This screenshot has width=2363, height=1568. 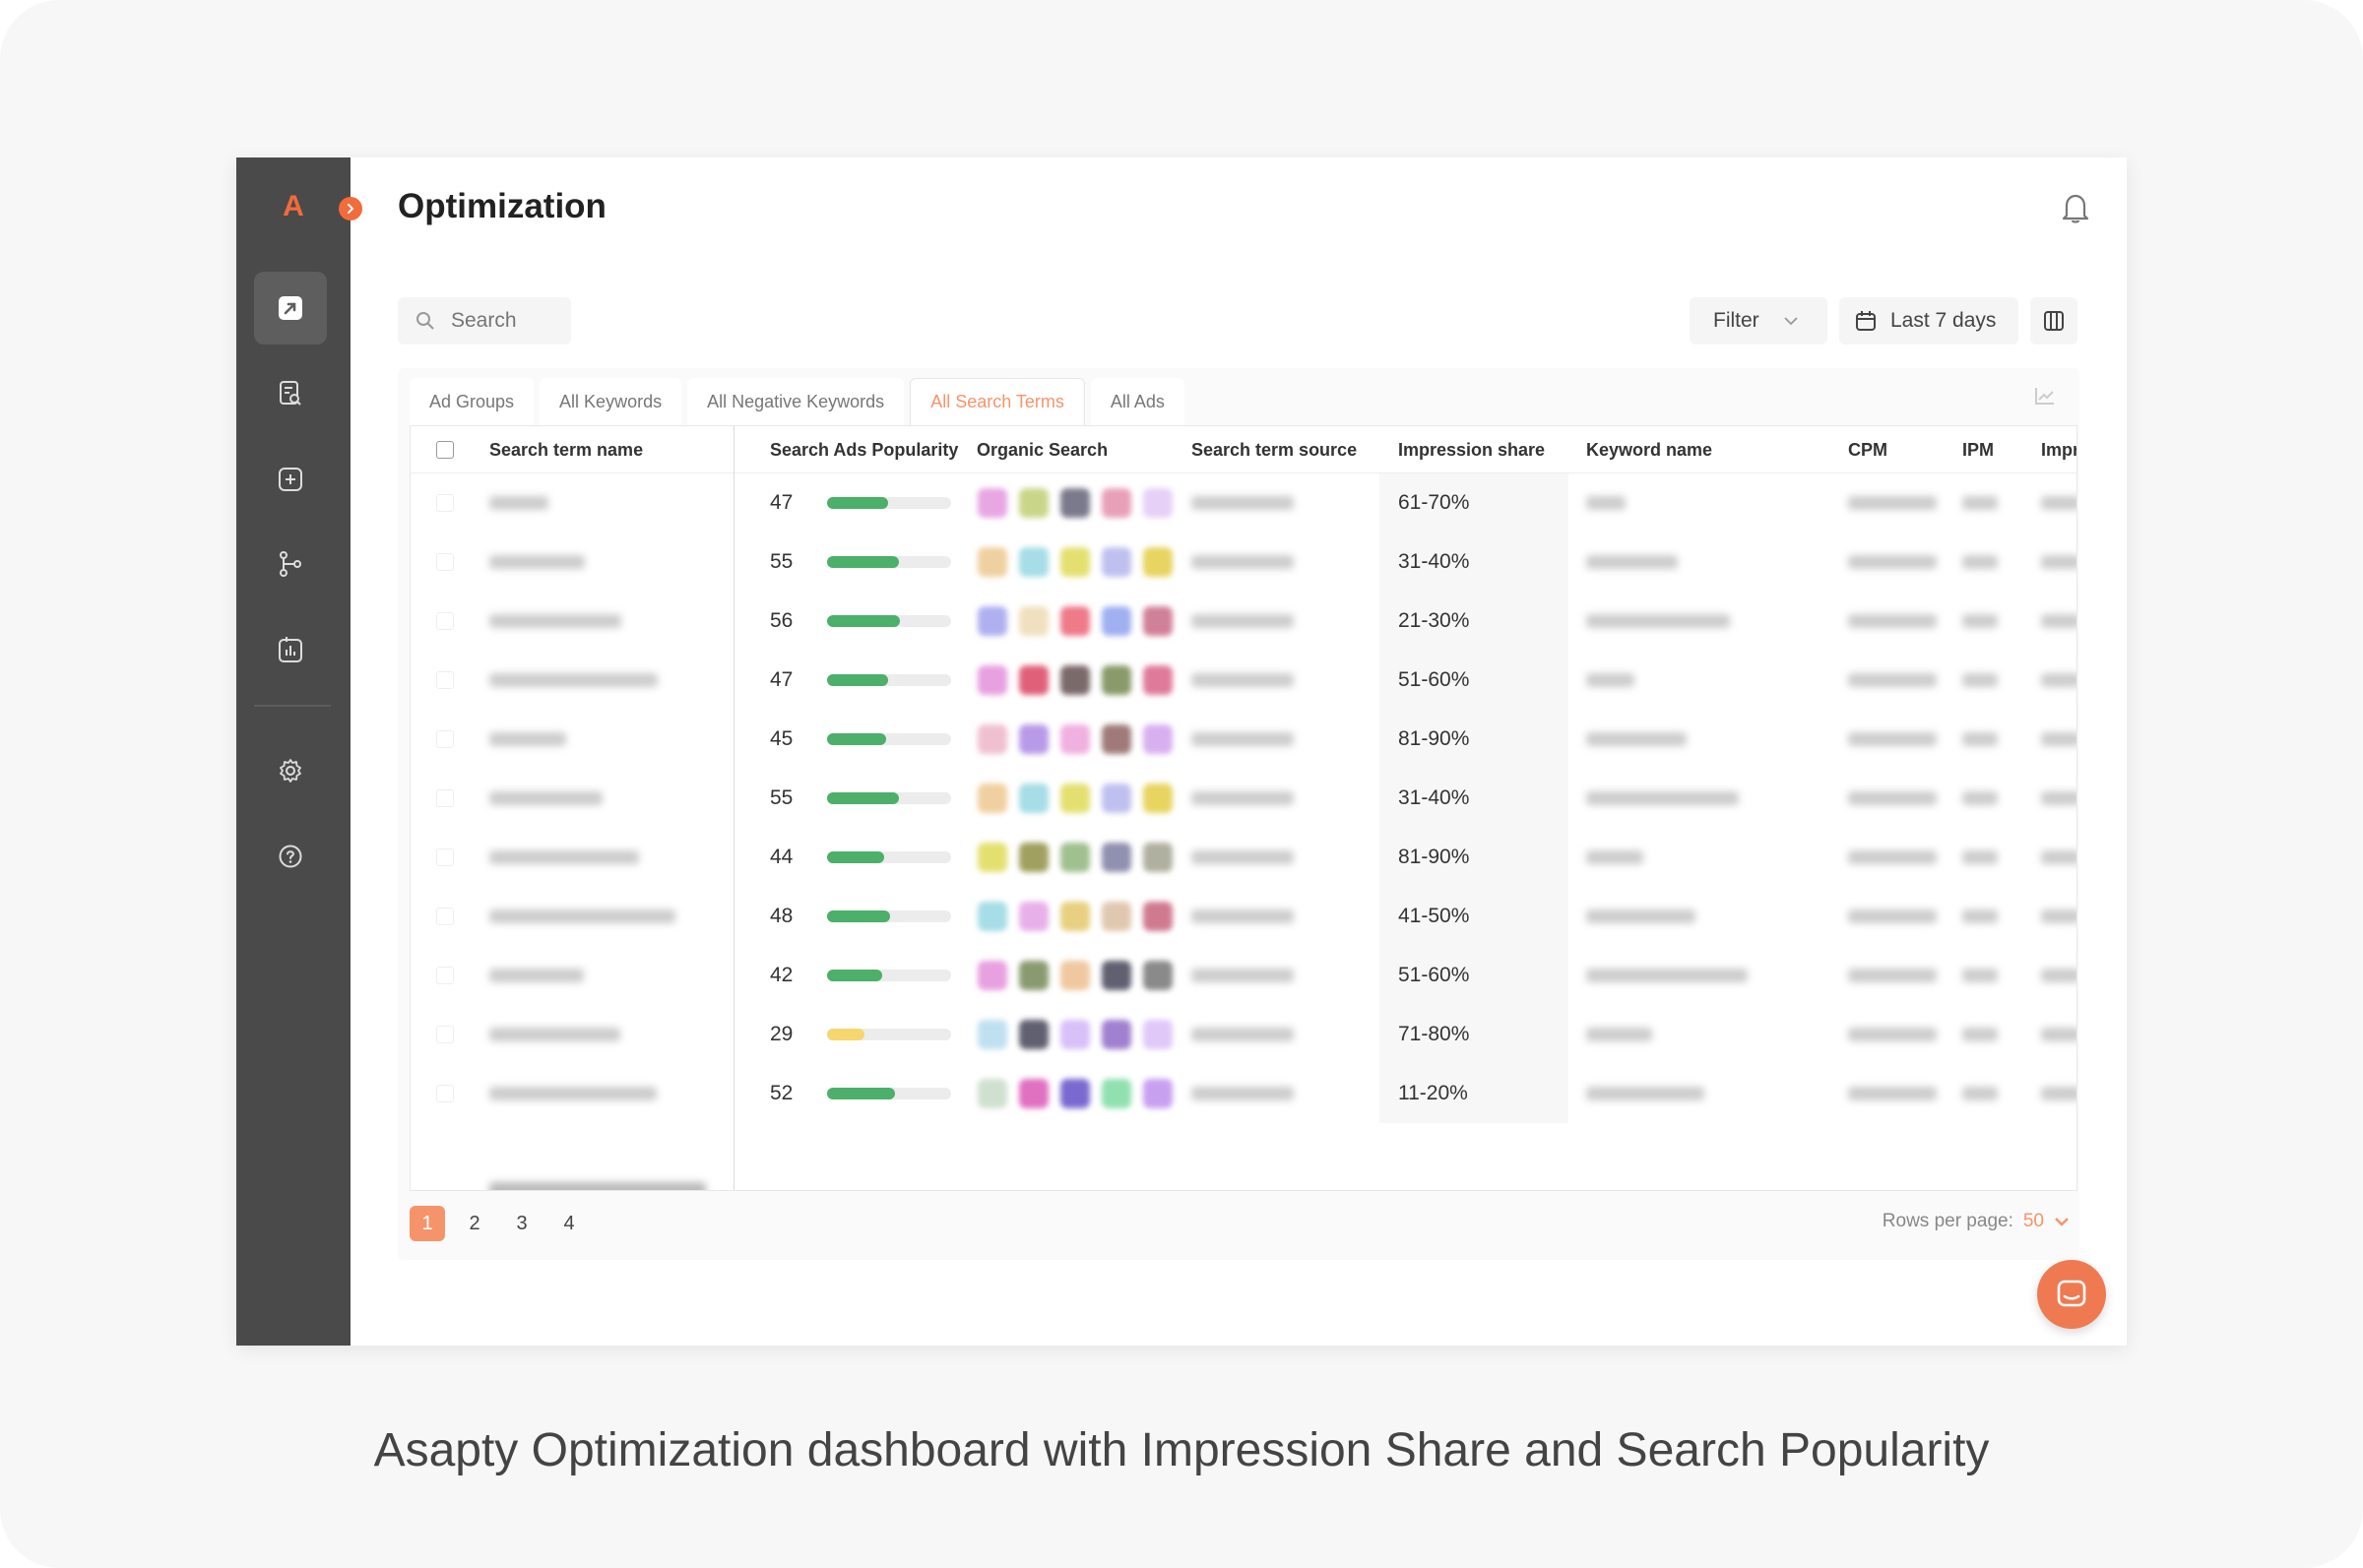 What do you see at coordinates (1978, 449) in the screenshot?
I see `column-header-ipm: IPM` at bounding box center [1978, 449].